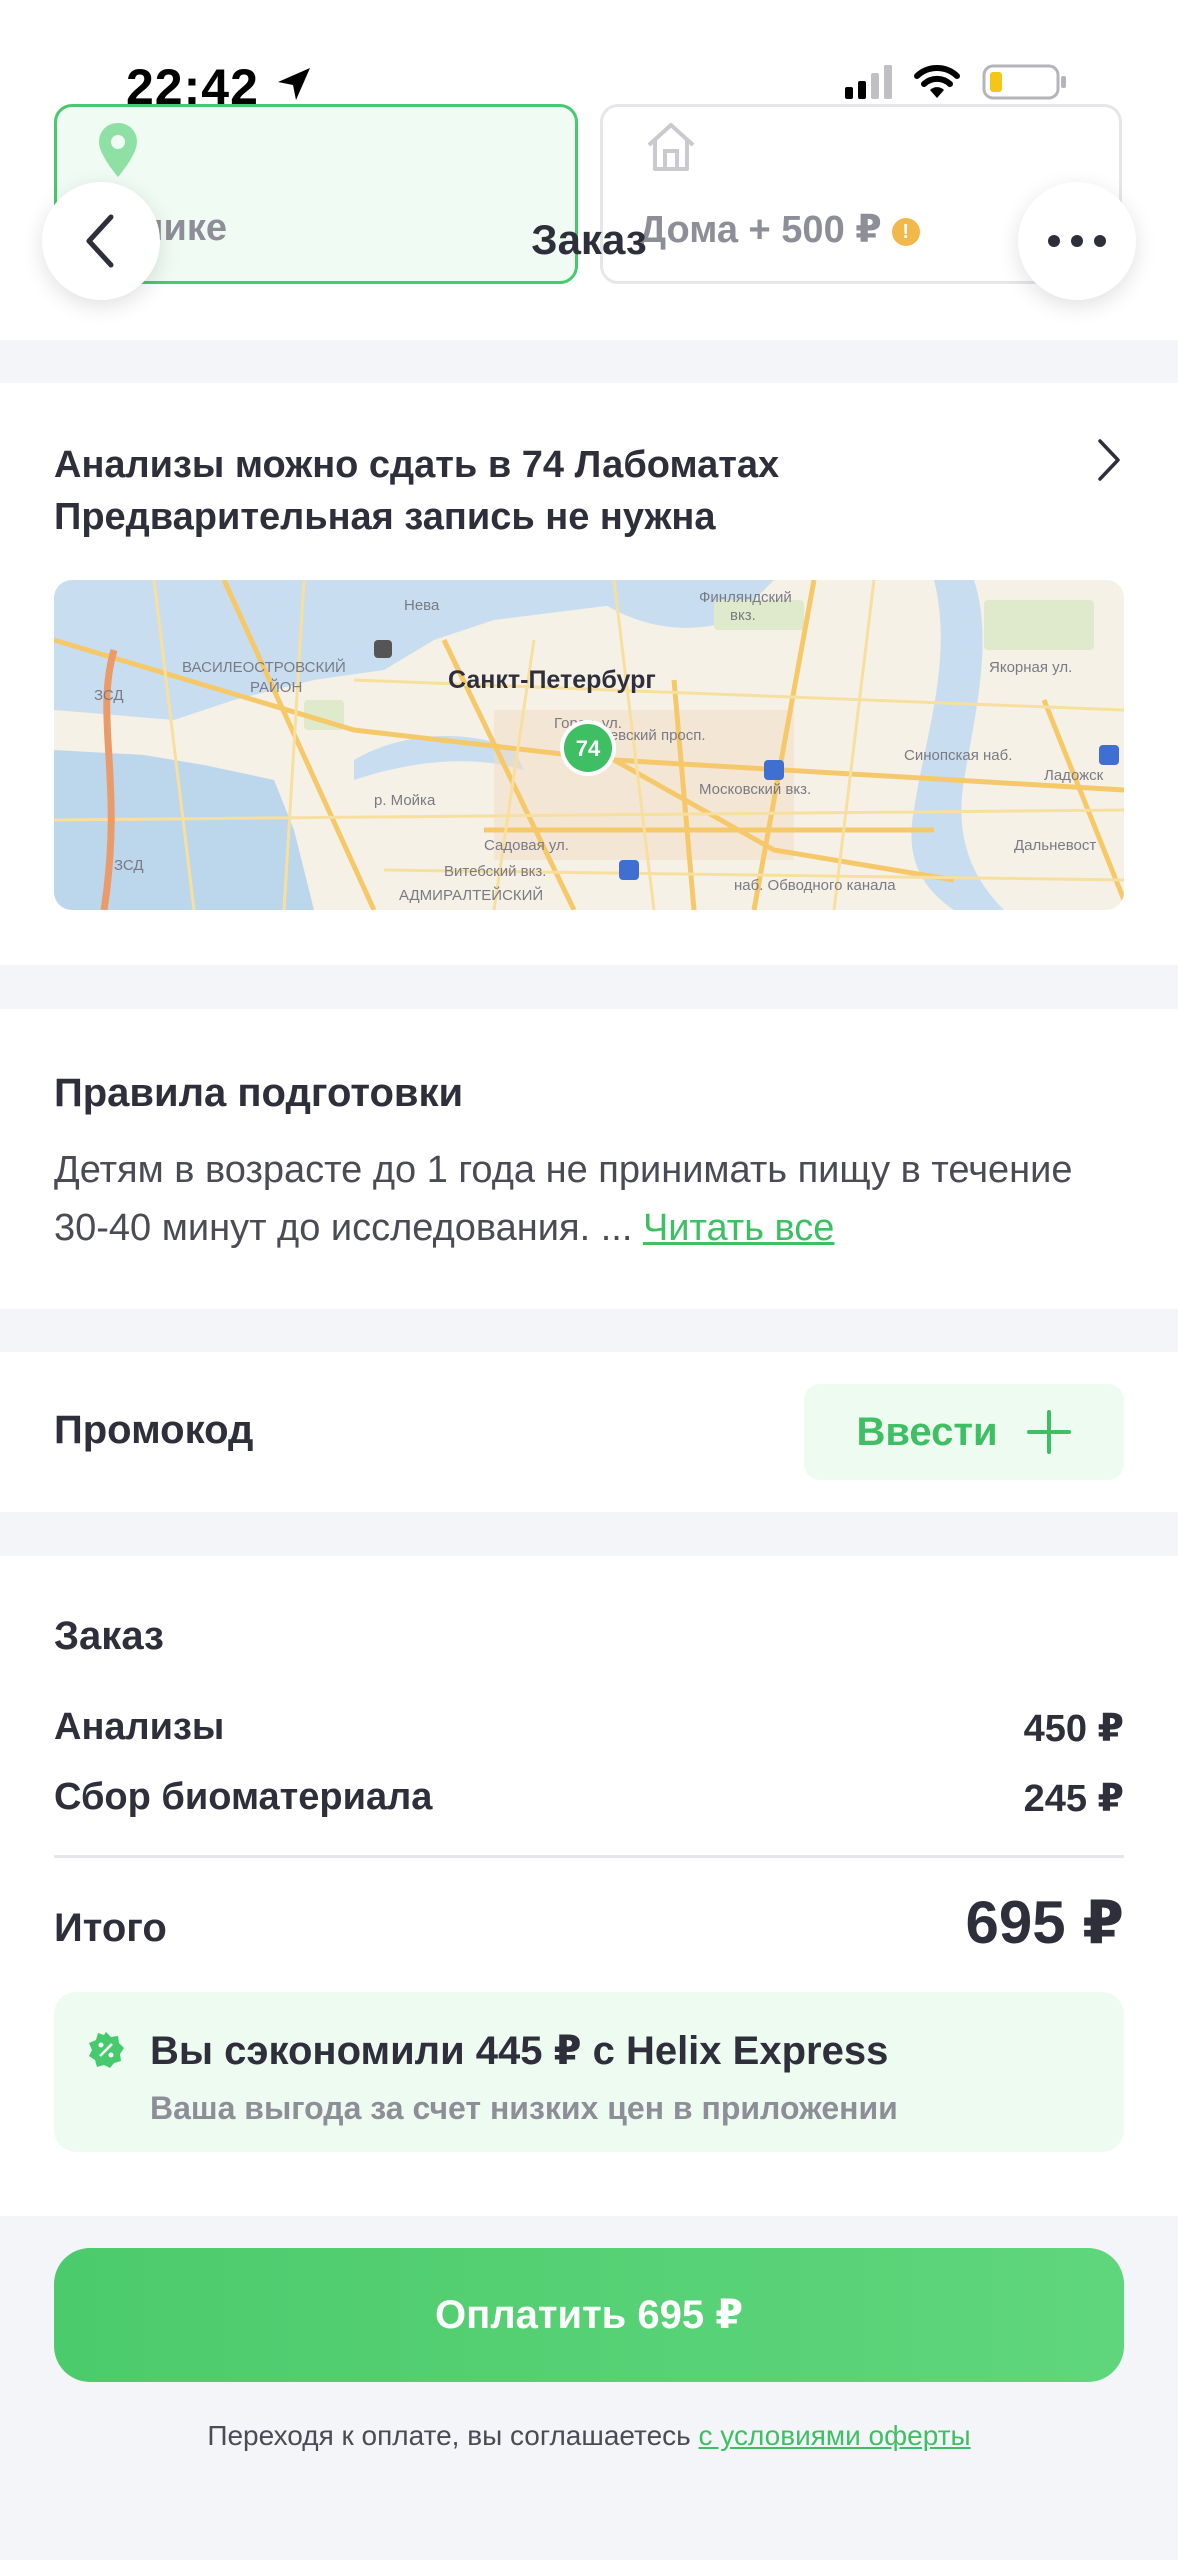  I want to click on pay-button: Оплатить 695 ₽, so click(589, 2315).